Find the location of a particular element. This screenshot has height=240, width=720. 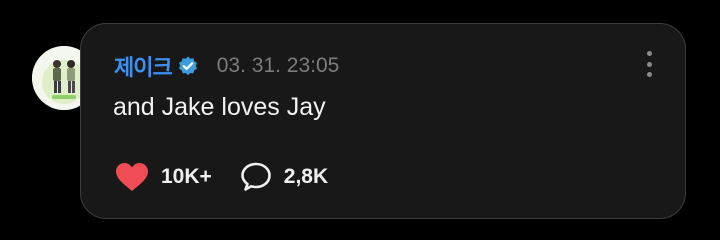

post-header: 제이크 03. 31. 23:05 is located at coordinates (226, 66).